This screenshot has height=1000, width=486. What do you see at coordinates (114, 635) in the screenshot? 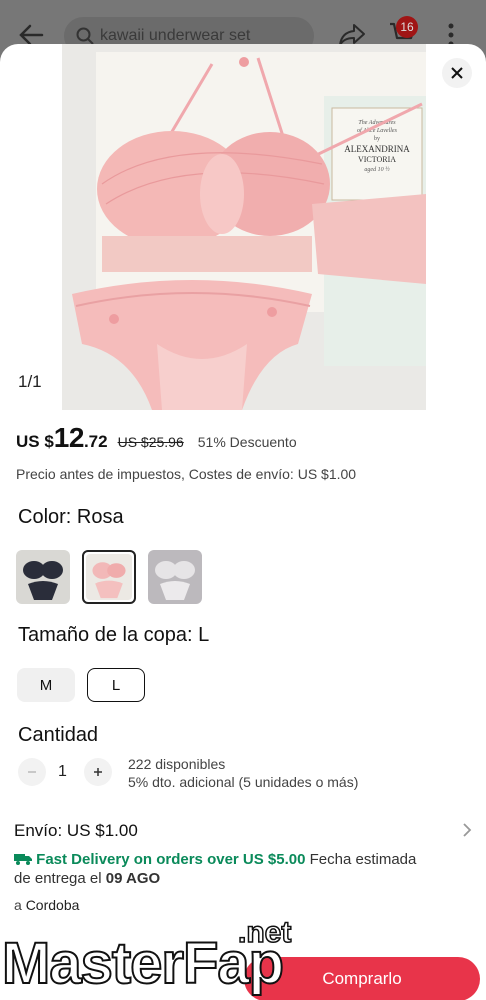
I see `cup-size-title: Tamaño de la copa: L` at bounding box center [114, 635].